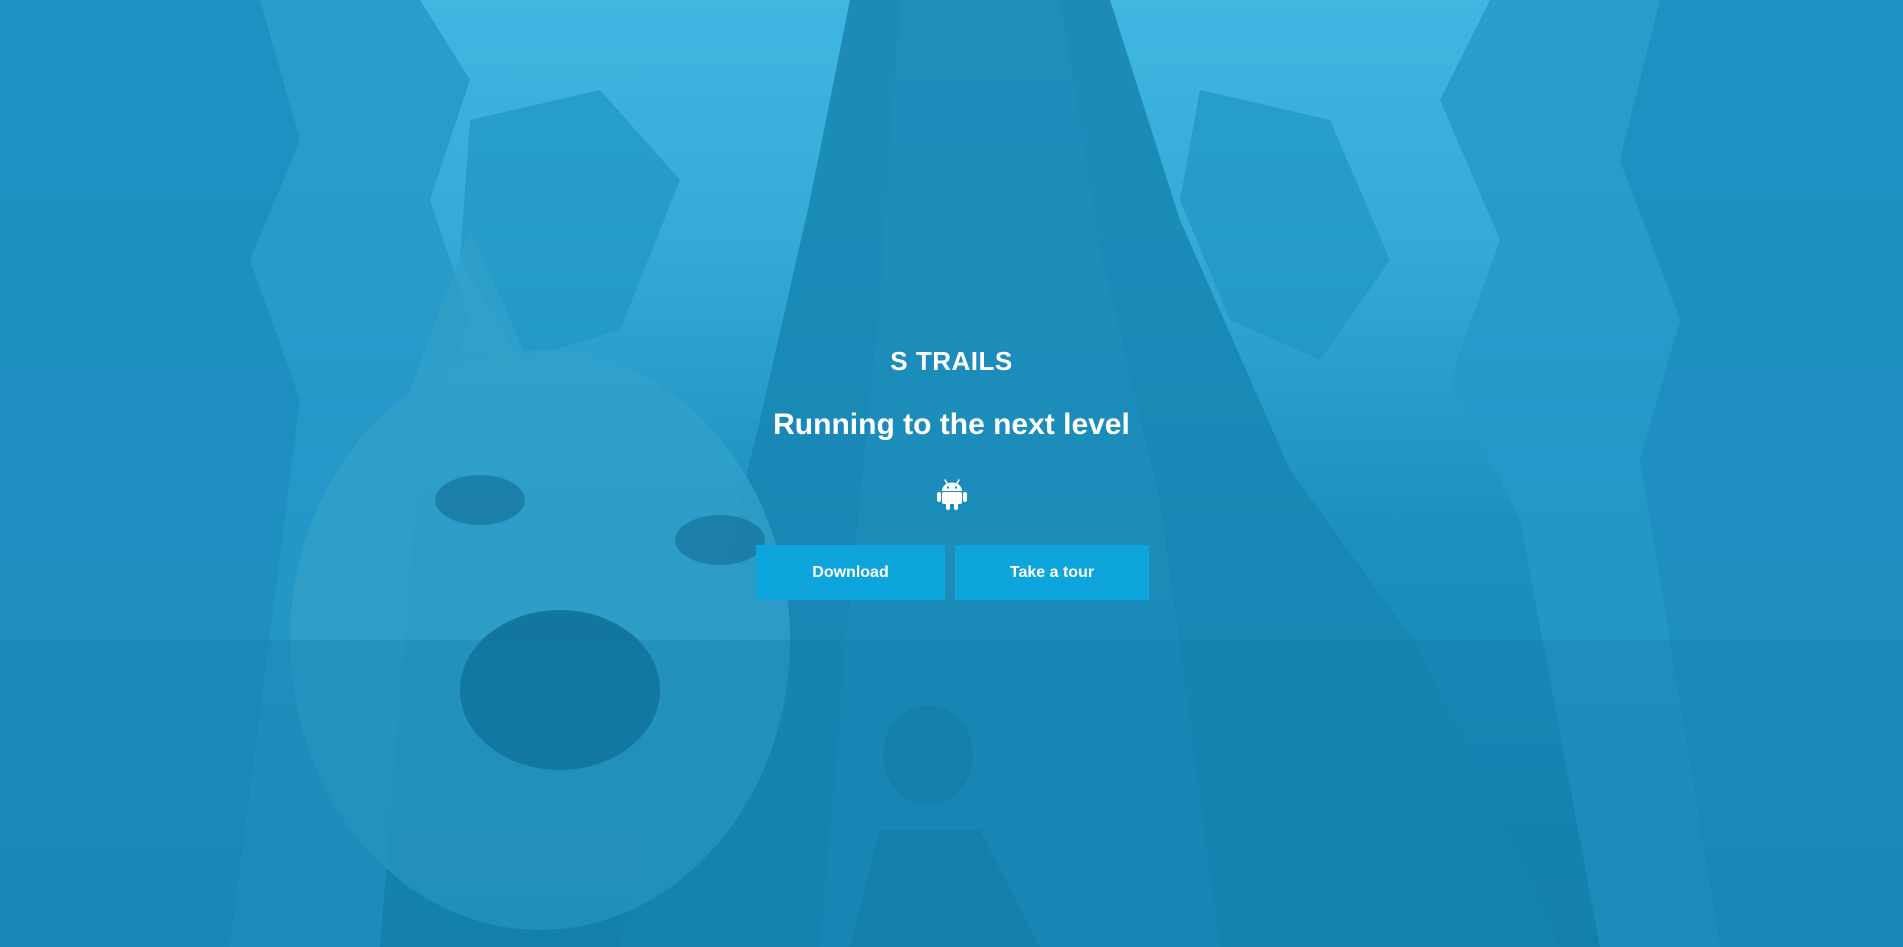 The width and height of the screenshot is (1903, 947). I want to click on take-a-tour-button: Take a tour, so click(1052, 572).